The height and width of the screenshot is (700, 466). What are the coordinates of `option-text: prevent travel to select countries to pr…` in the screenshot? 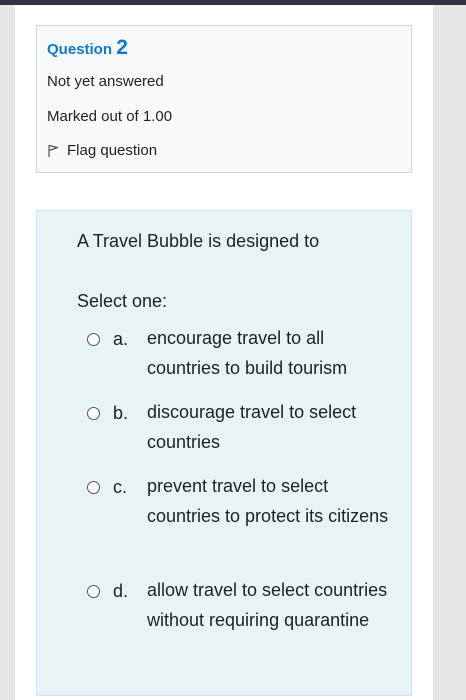 It's located at (268, 501).